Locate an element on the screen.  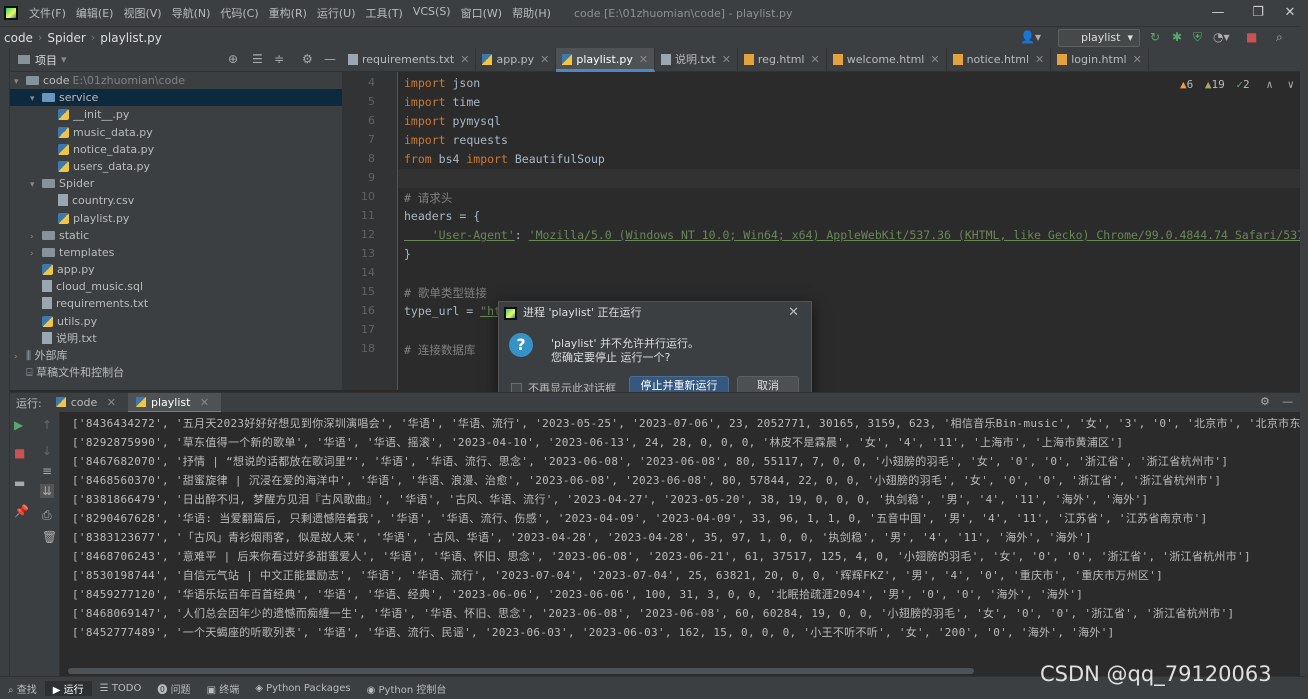
editor-tab-label: 说明.txt is located at coordinates (695, 59).